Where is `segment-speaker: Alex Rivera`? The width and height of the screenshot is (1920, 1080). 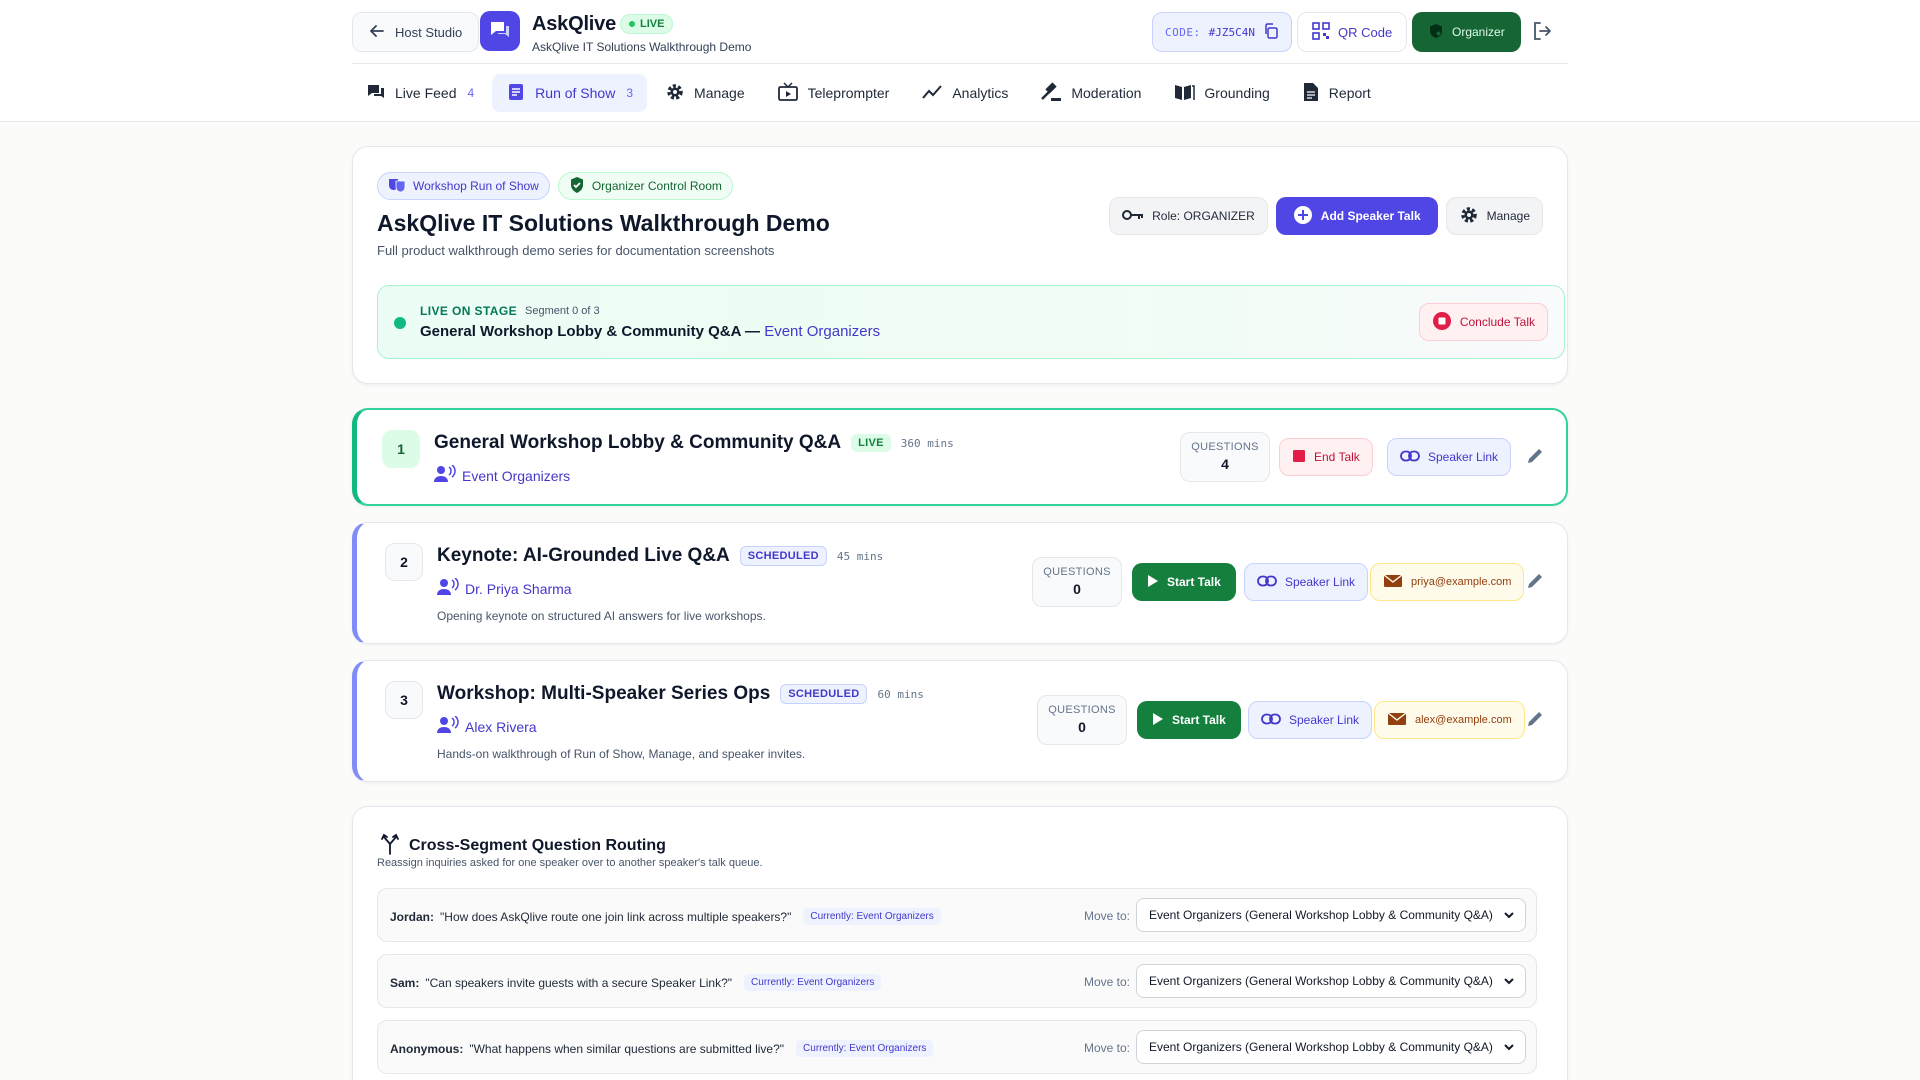 segment-speaker: Alex Rivera is located at coordinates (487, 726).